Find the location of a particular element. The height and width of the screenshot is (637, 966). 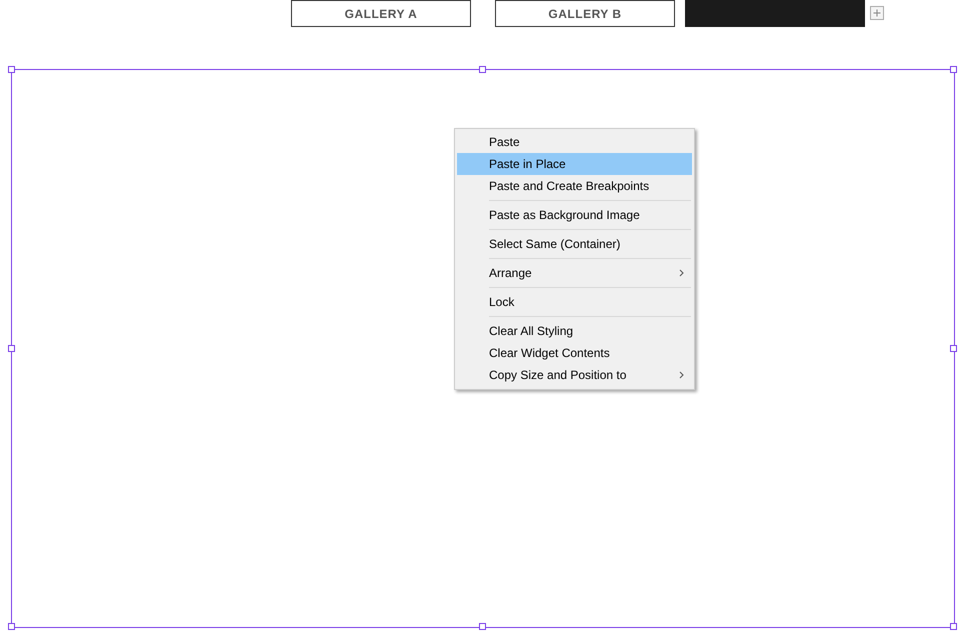

menu-item: Clear Widget Contents is located at coordinates (574, 353).